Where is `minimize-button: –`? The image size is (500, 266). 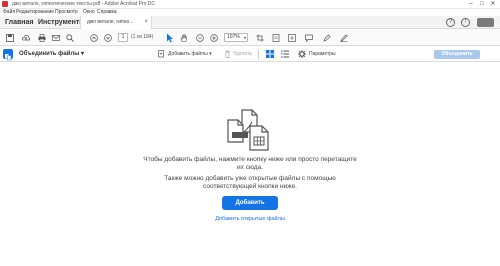 minimize-button: – is located at coordinates (471, 4).